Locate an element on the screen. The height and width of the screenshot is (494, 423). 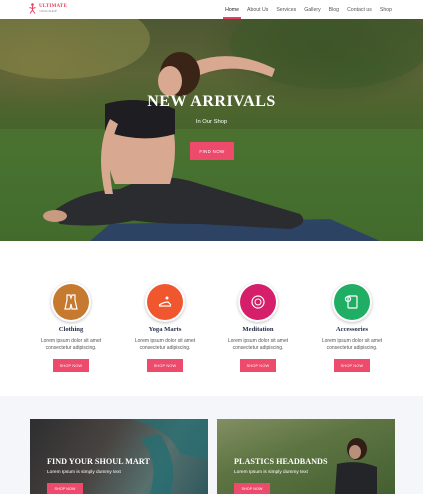
hero-subtitle: In Our Shop is located at coordinates (211, 122).